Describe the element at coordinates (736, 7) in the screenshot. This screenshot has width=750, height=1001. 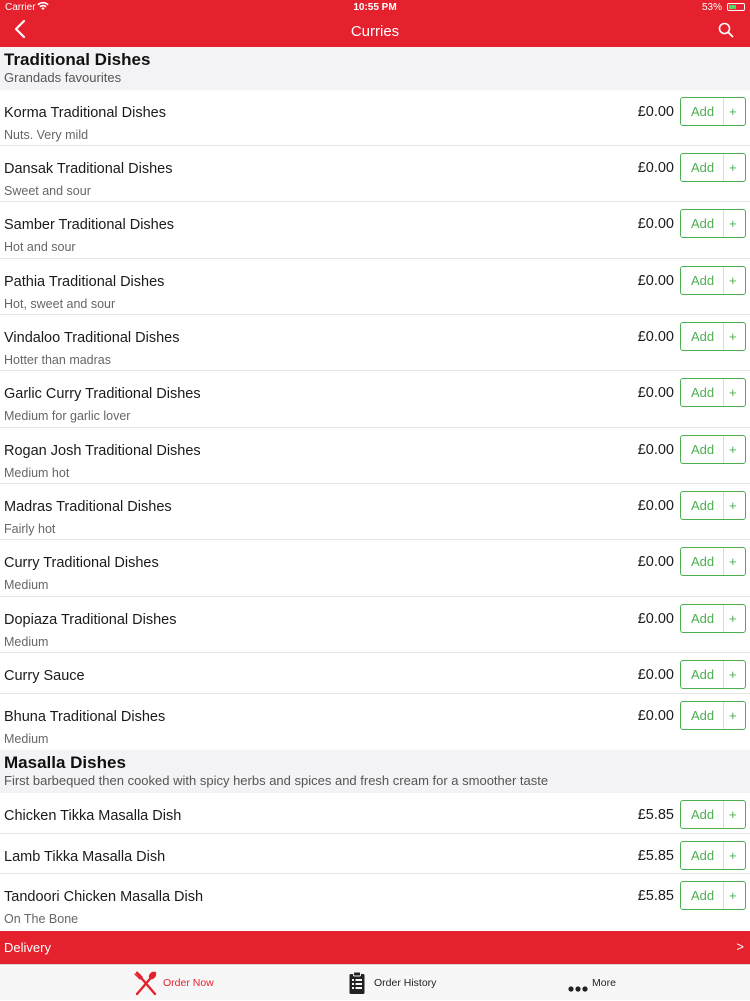
I see `battery-icon` at that location.